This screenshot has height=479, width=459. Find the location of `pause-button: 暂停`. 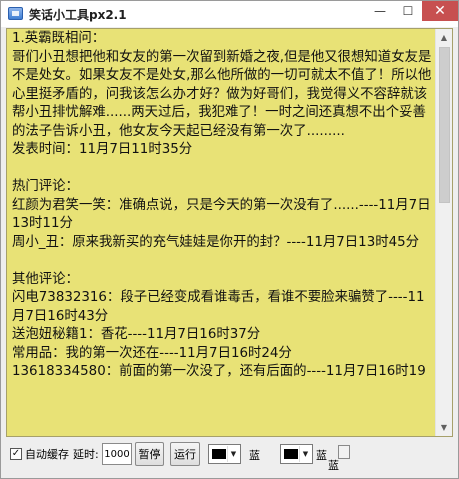

pause-button: 暂停 is located at coordinates (149, 454).